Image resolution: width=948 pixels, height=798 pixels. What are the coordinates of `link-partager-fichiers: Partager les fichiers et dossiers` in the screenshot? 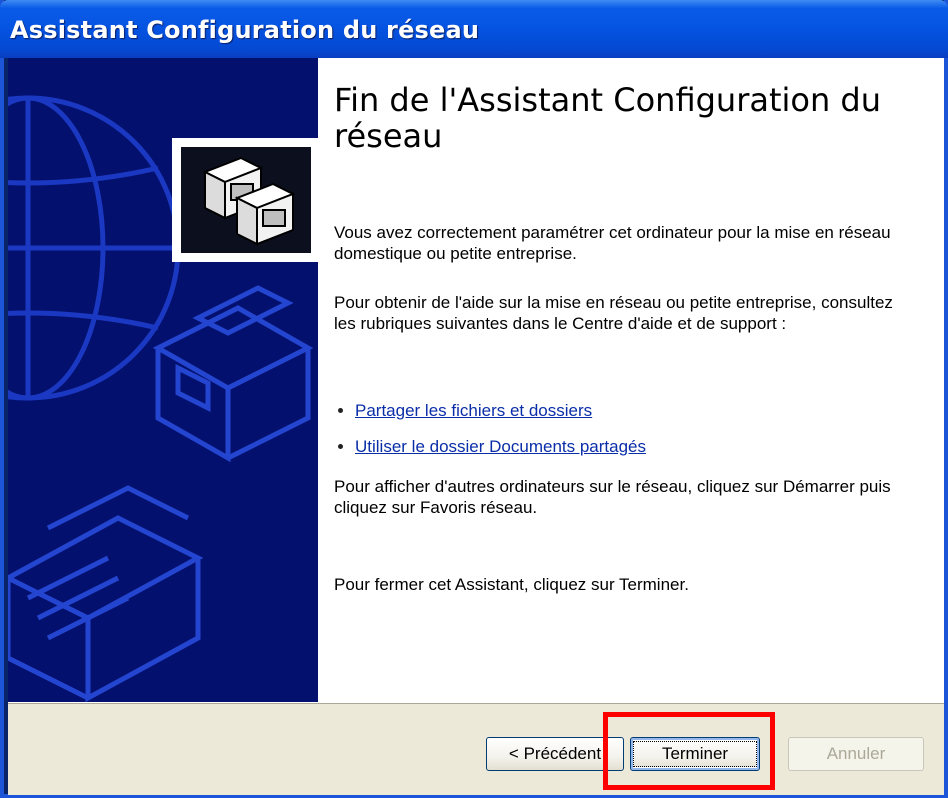 It's located at (473, 410).